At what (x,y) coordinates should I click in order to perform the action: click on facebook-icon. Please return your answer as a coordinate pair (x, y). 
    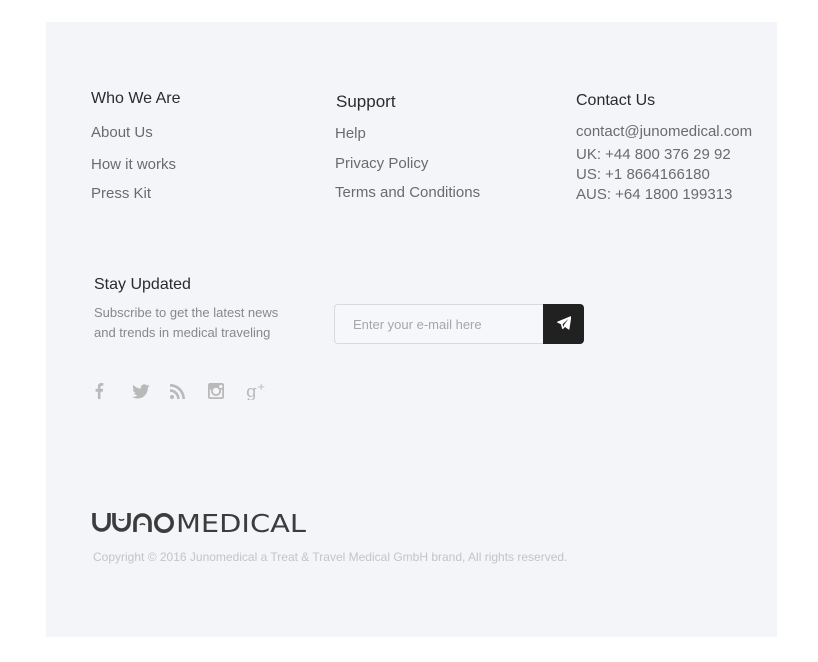
    Looking at the image, I should click on (113, 391).